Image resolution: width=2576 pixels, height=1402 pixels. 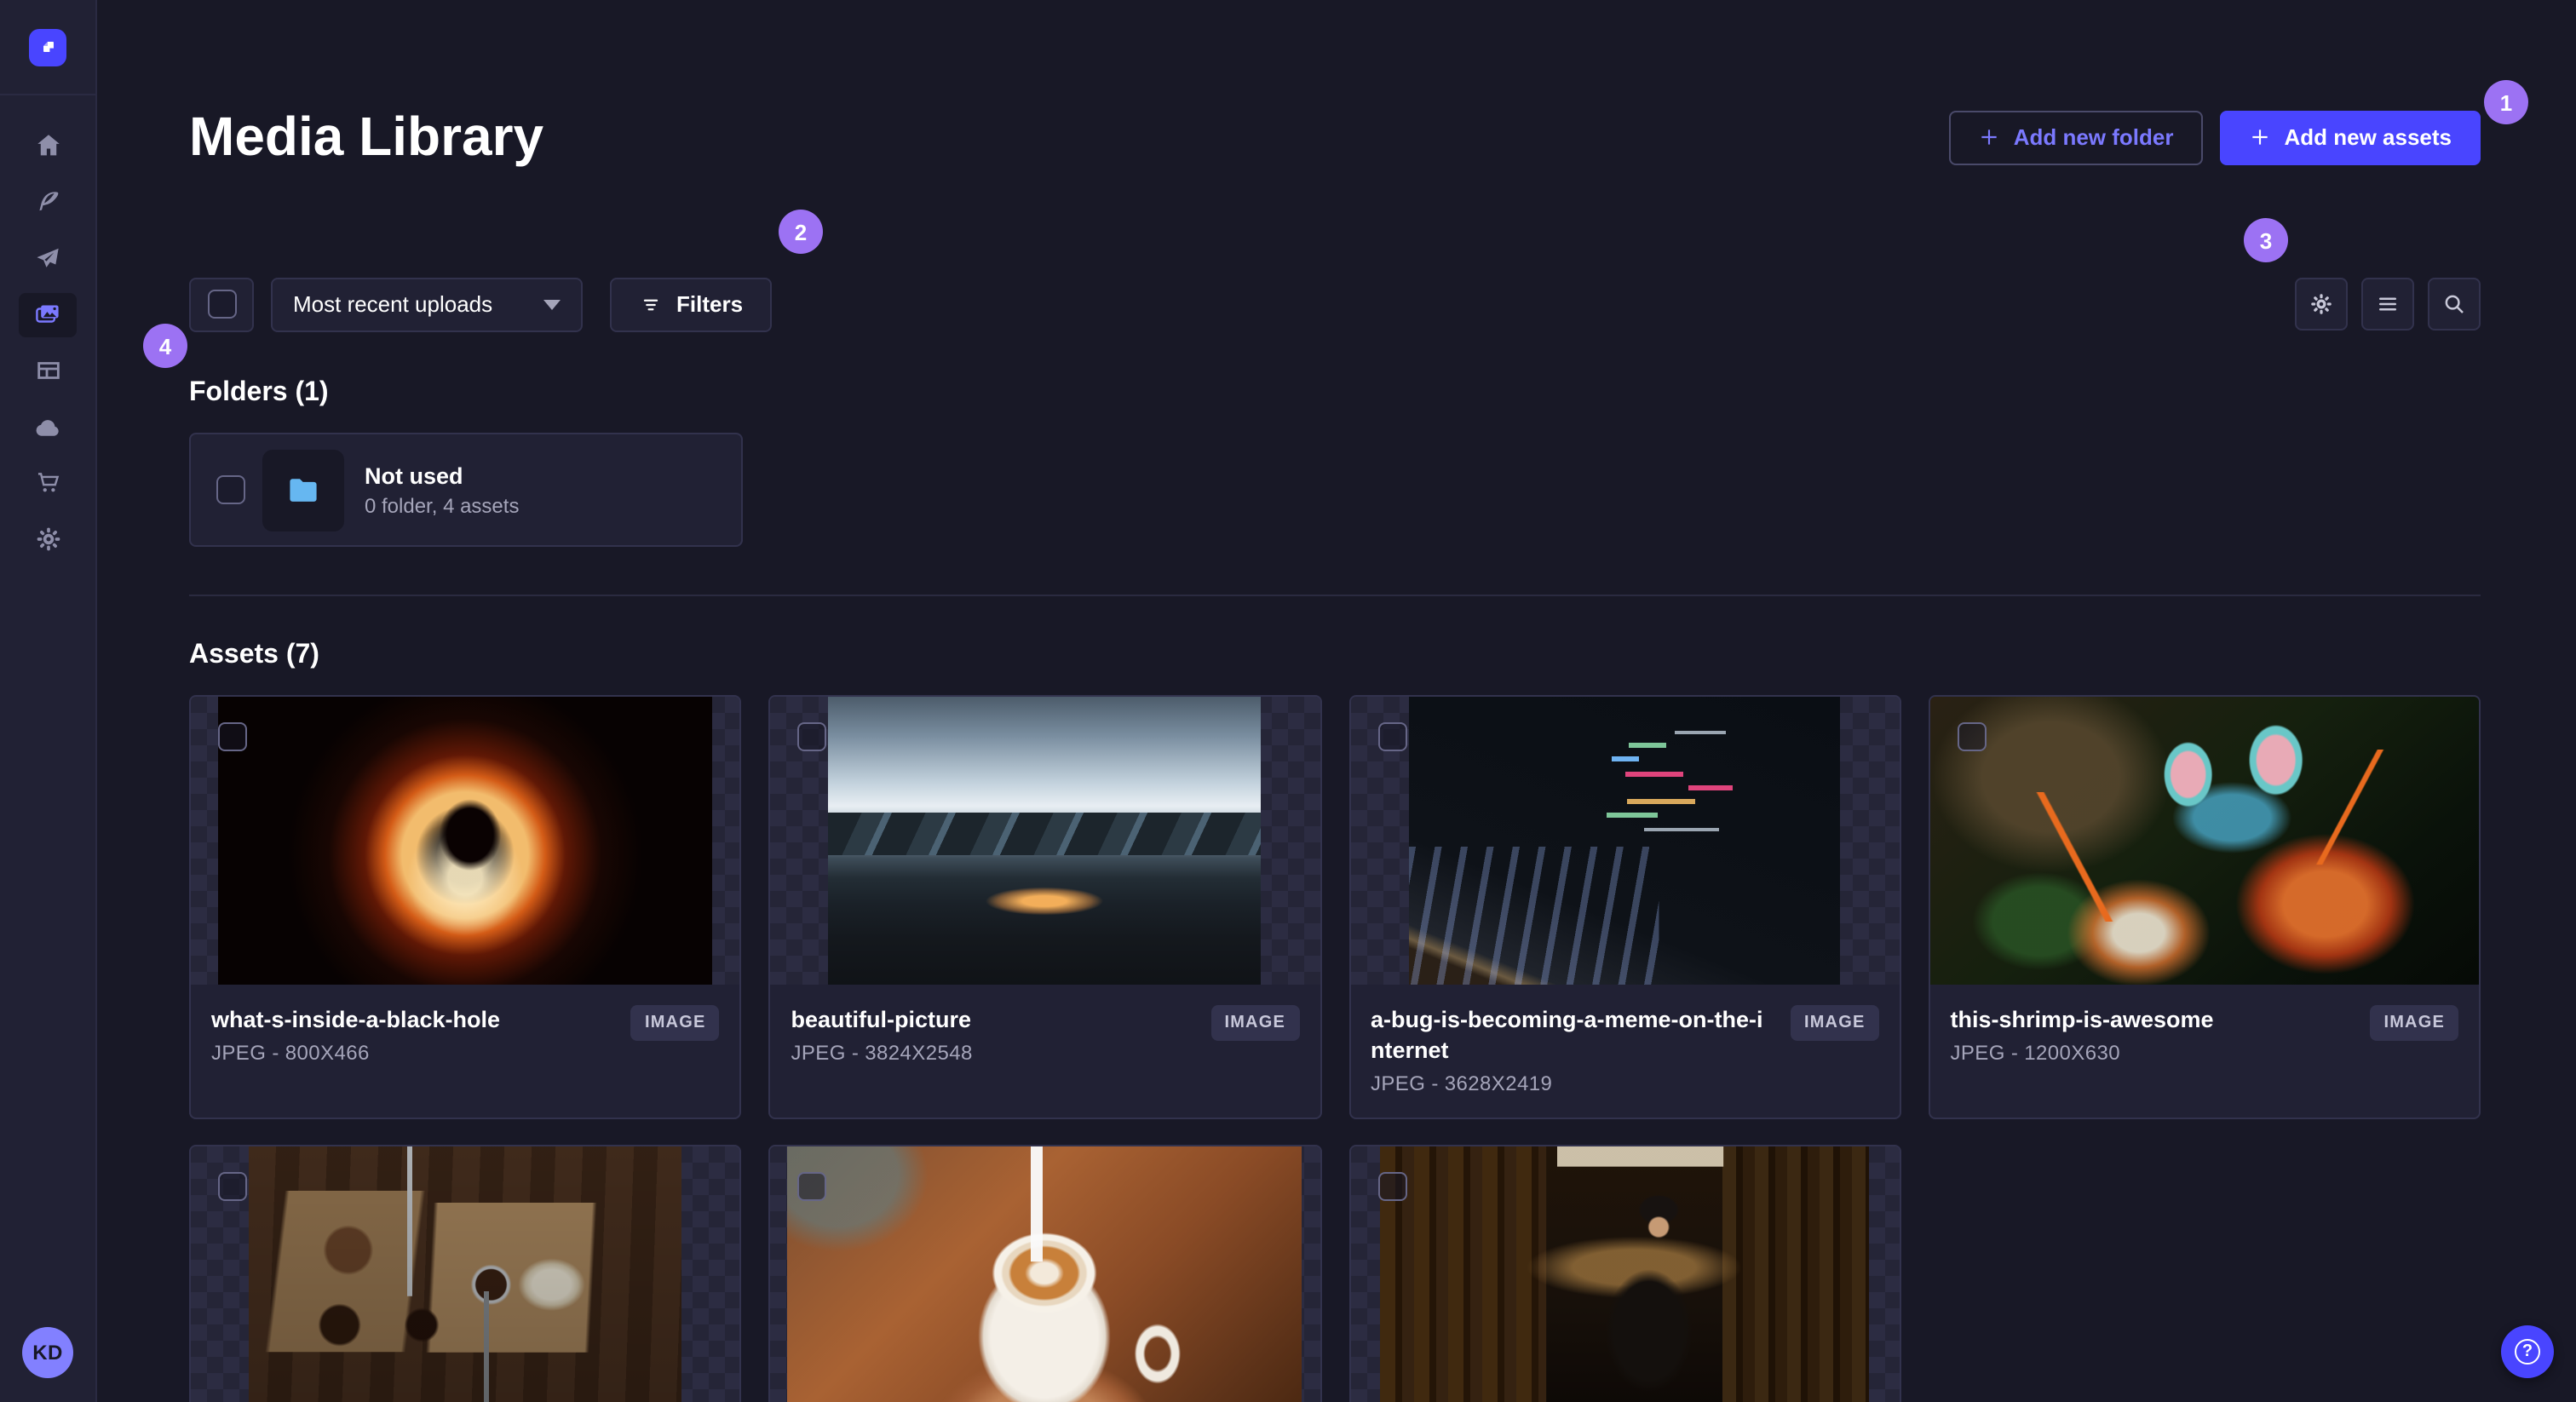 I want to click on folder-card: Not used 0 folder, 4 assets, so click(x=466, y=490).